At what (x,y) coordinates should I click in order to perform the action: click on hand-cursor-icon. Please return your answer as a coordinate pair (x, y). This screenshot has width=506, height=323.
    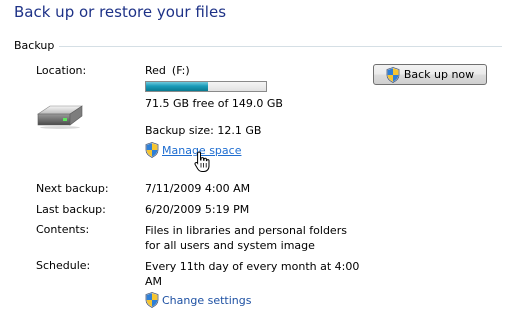
    Looking at the image, I should click on (202, 162).